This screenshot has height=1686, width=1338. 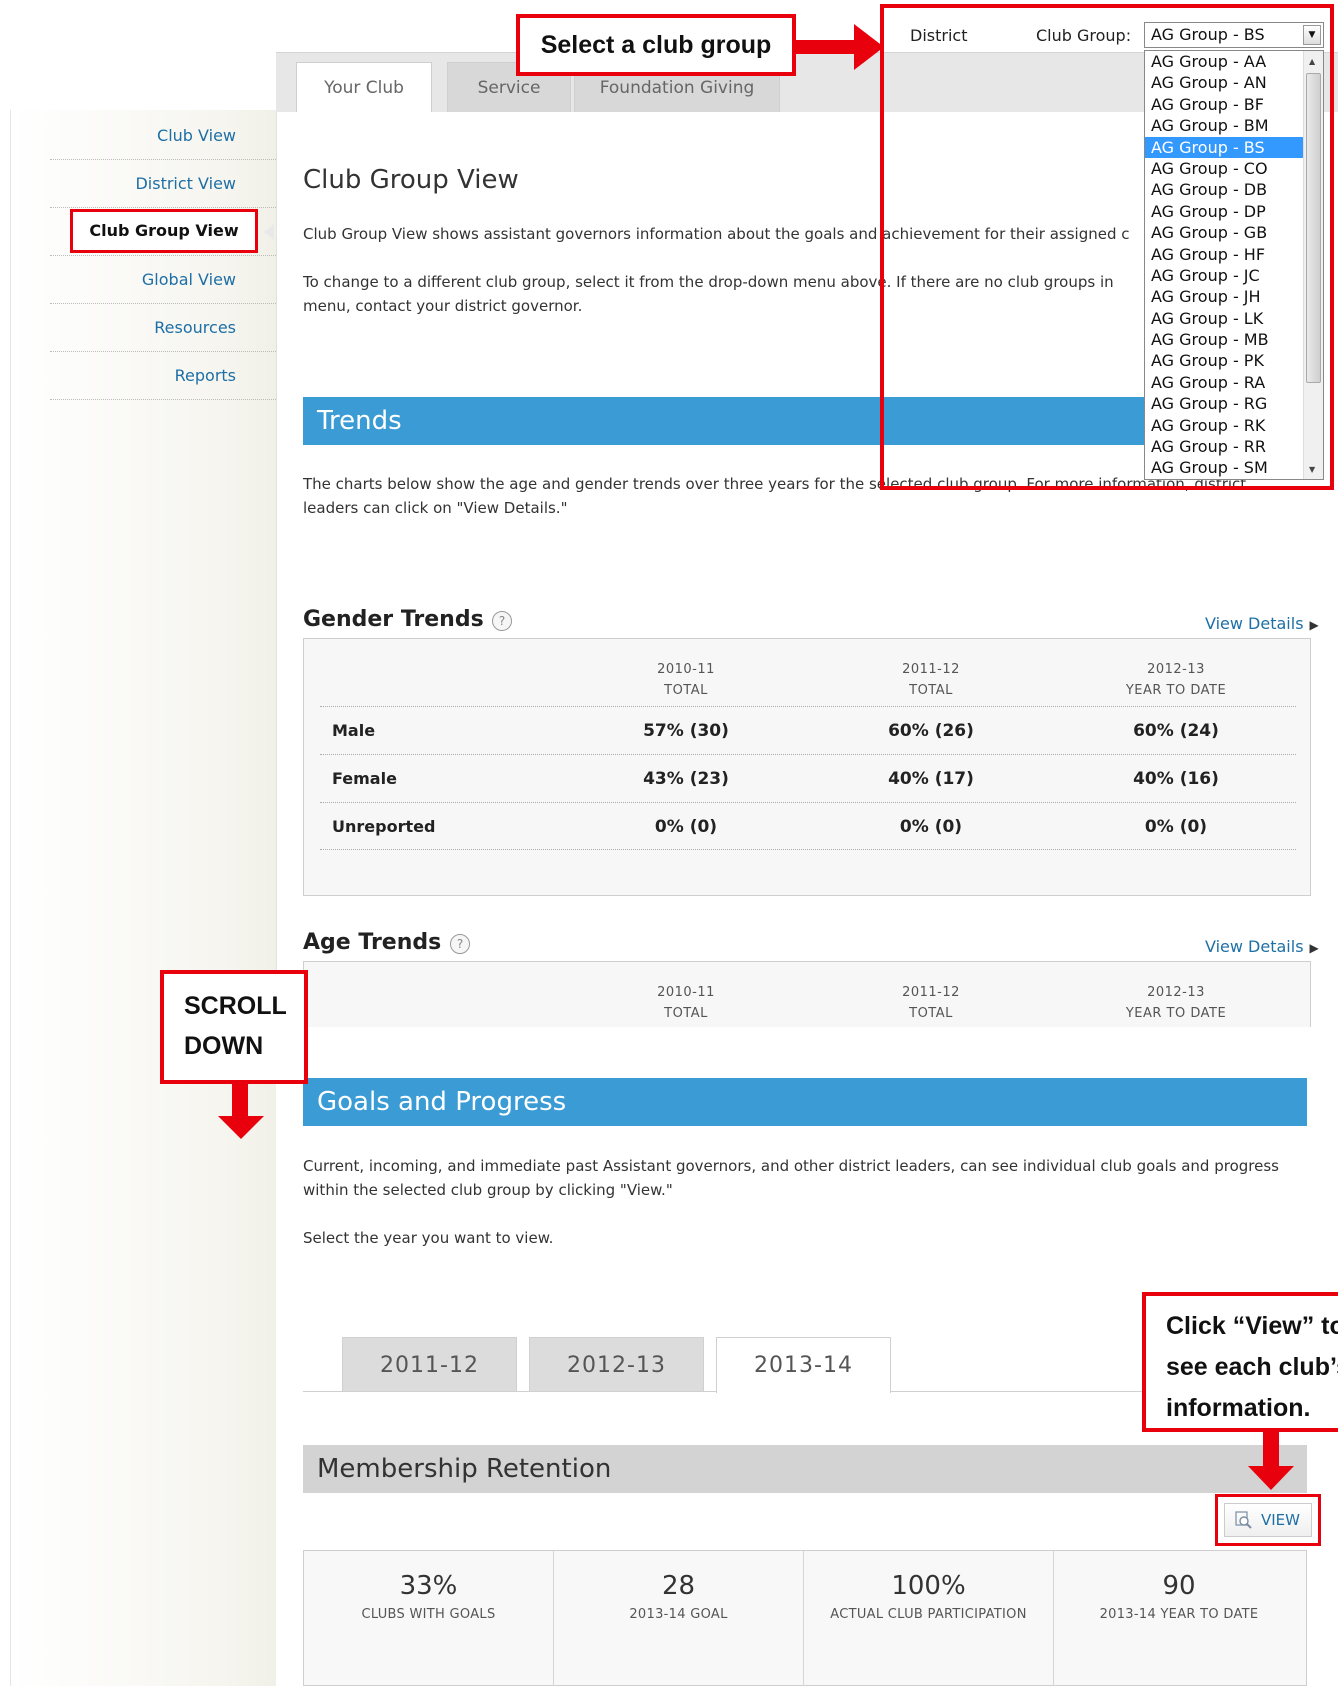 I want to click on scroll-line2: DOWN, so click(x=224, y=1046).